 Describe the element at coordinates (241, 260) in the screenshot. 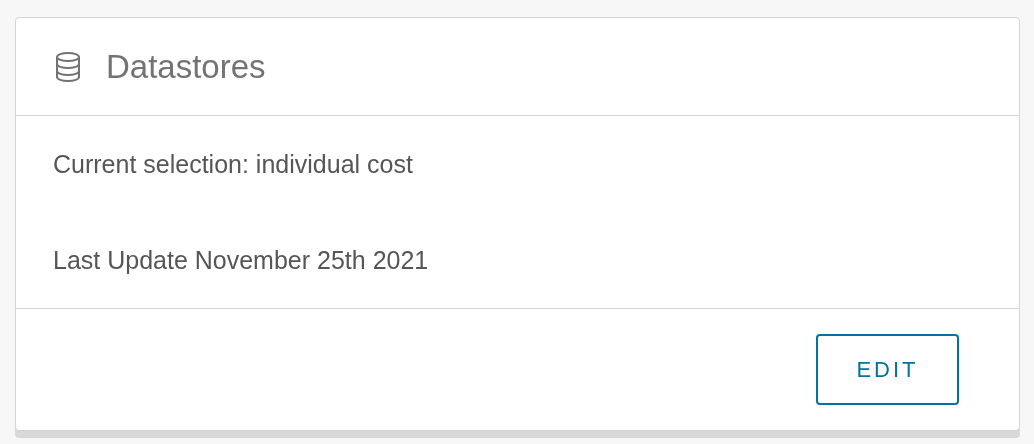

I see `info-text: Last Update November 25th 2021` at that location.